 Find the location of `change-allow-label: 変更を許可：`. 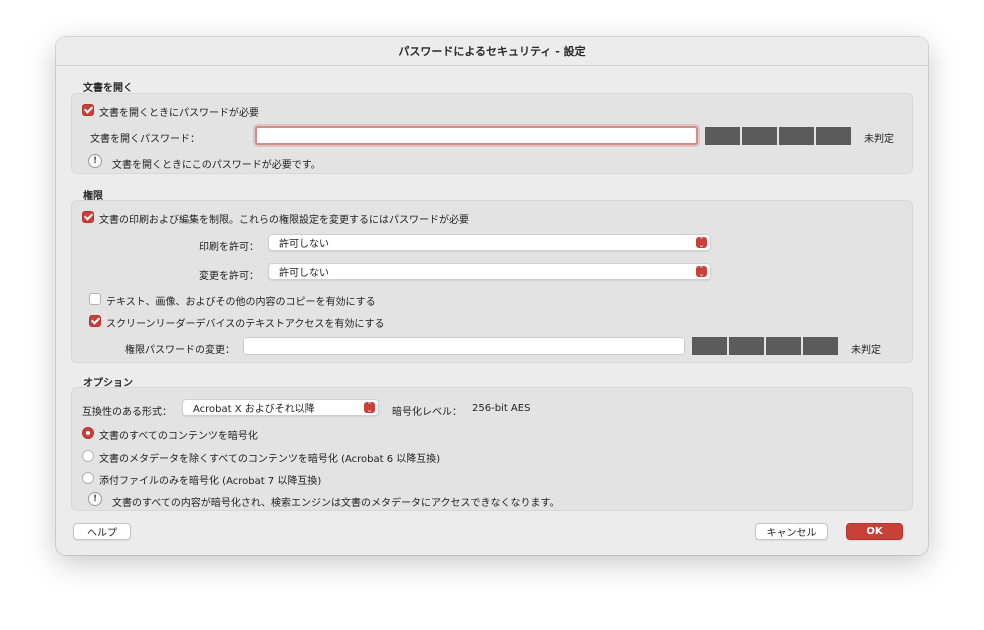

change-allow-label: 変更を許可： is located at coordinates (229, 276).